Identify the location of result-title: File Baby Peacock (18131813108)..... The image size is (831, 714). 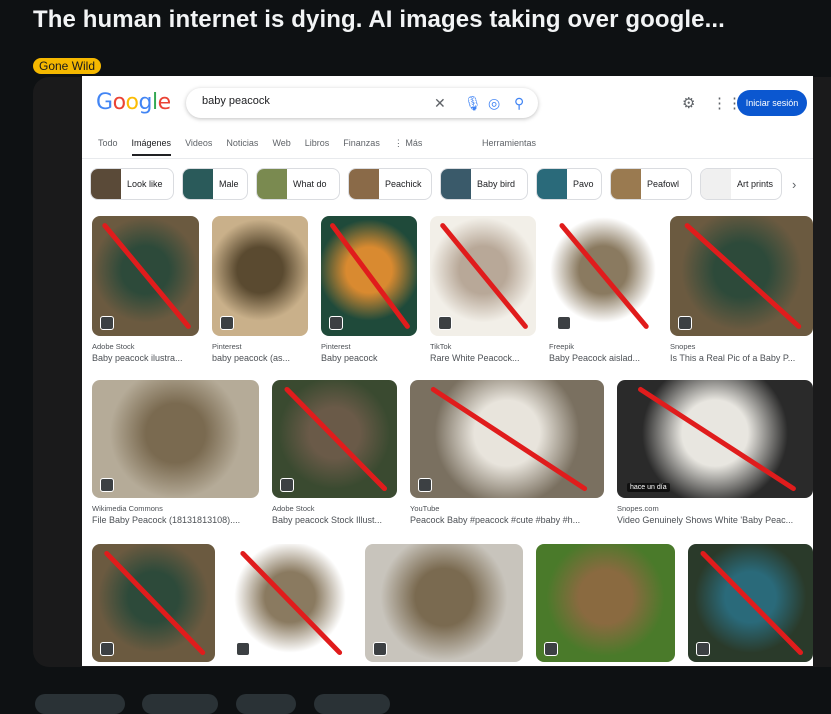
(175, 520).